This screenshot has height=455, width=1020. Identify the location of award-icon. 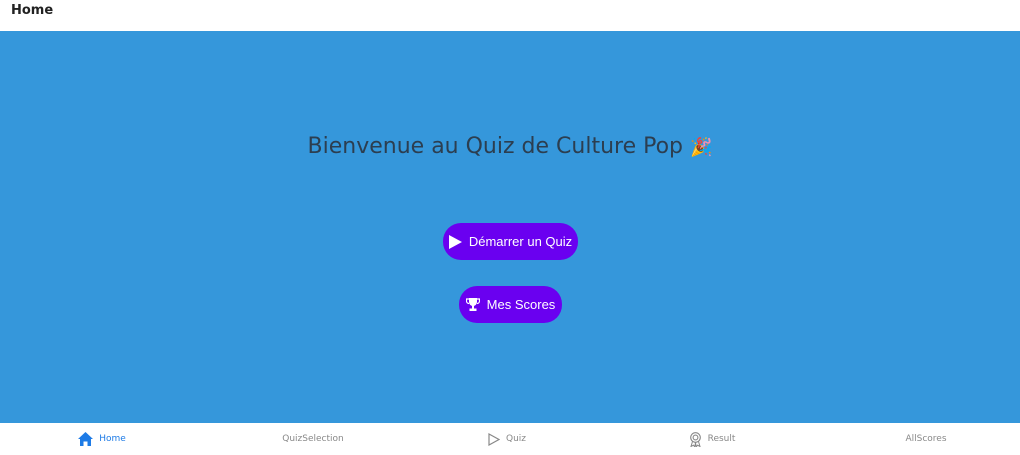
(695, 439).